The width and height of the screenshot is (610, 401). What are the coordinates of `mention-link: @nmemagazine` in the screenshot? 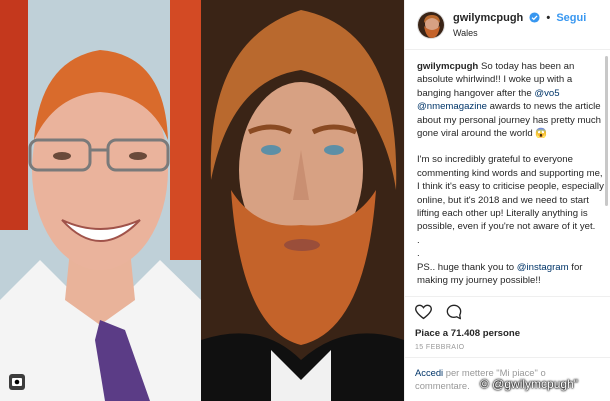 It's located at (452, 106).